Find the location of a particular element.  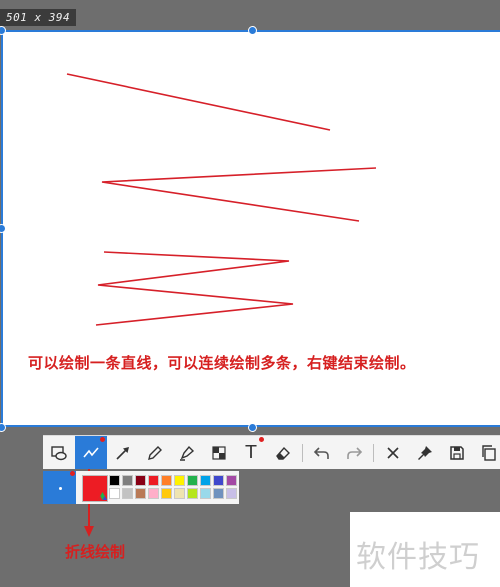

pencil-icon is located at coordinates (155, 452).